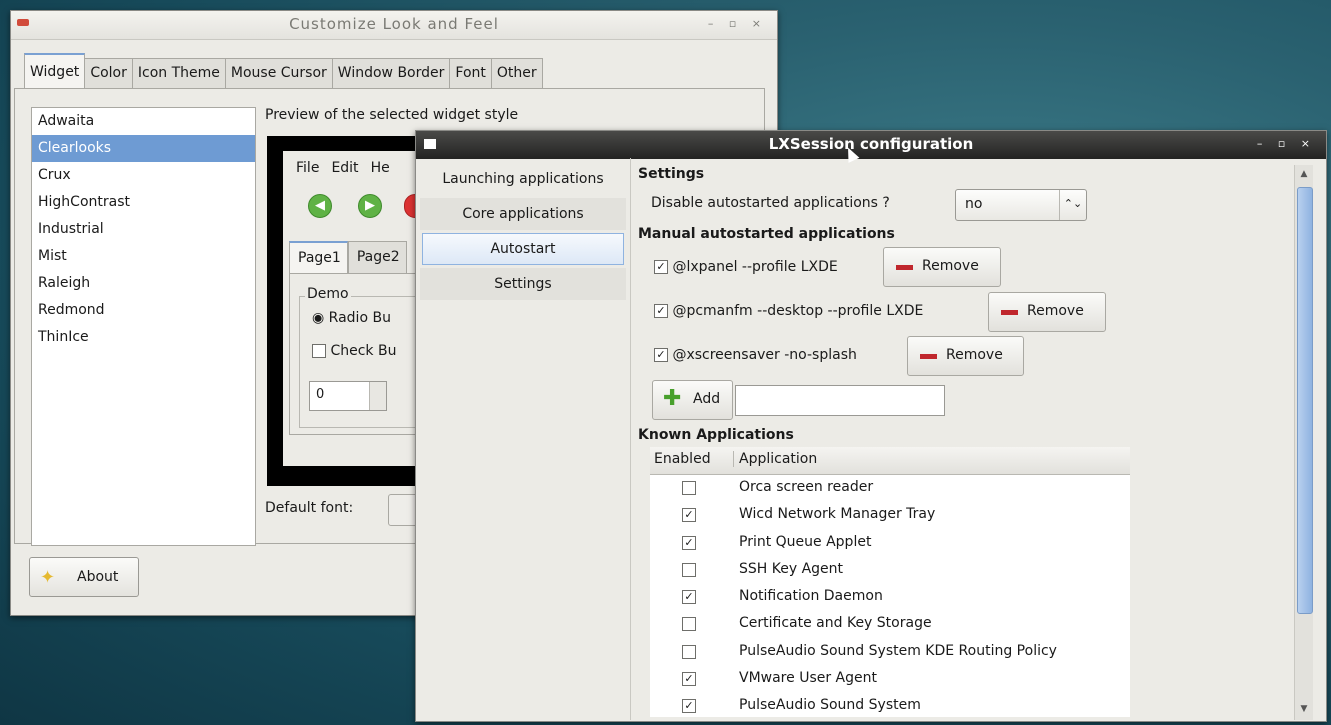  What do you see at coordinates (806, 487) in the screenshot?
I see `app-name: Orca screen reader` at bounding box center [806, 487].